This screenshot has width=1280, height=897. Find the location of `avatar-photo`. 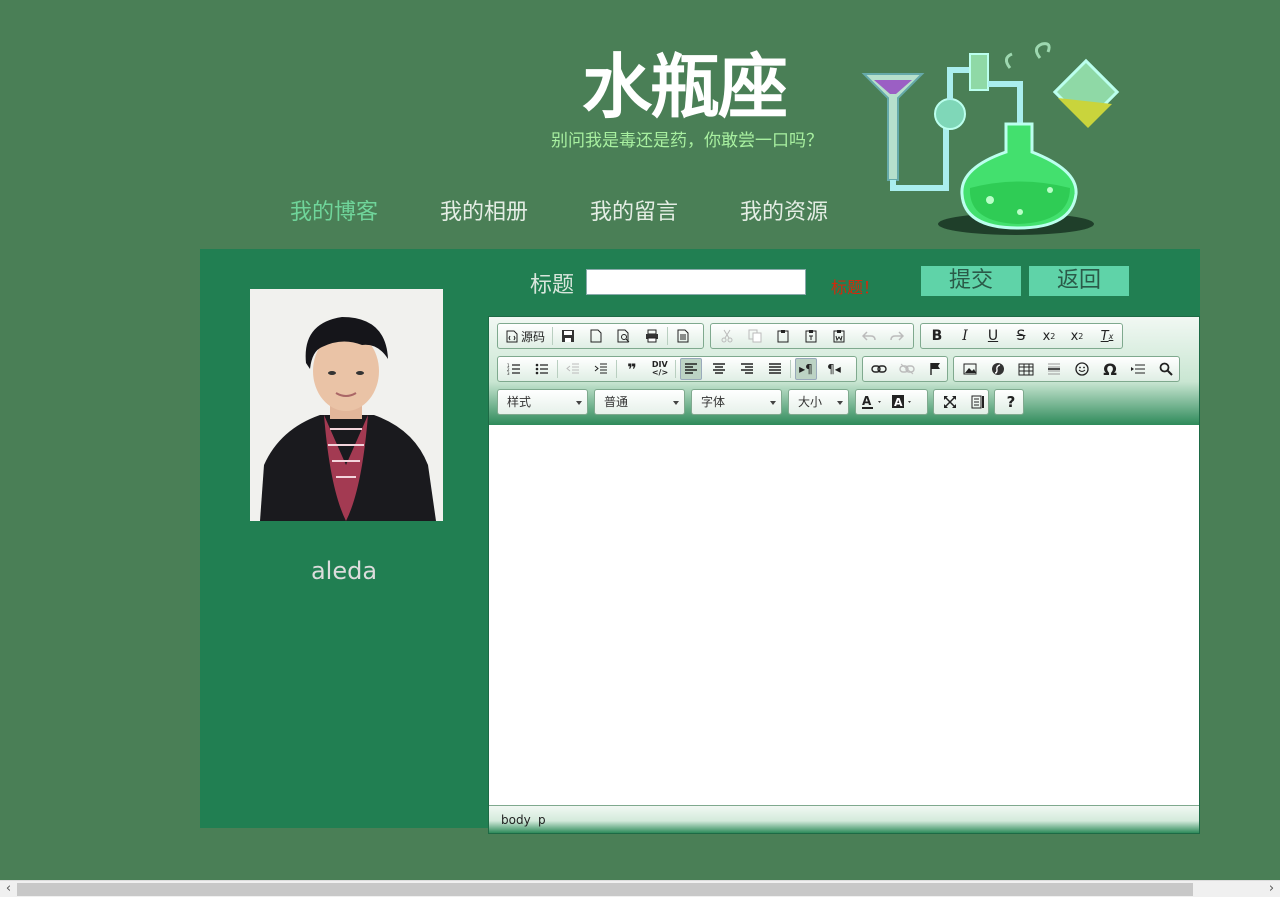

avatar-photo is located at coordinates (346, 405).